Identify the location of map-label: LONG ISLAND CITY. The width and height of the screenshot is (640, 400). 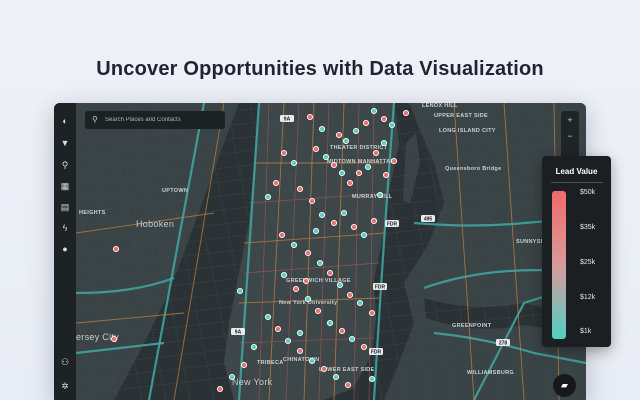
(467, 131).